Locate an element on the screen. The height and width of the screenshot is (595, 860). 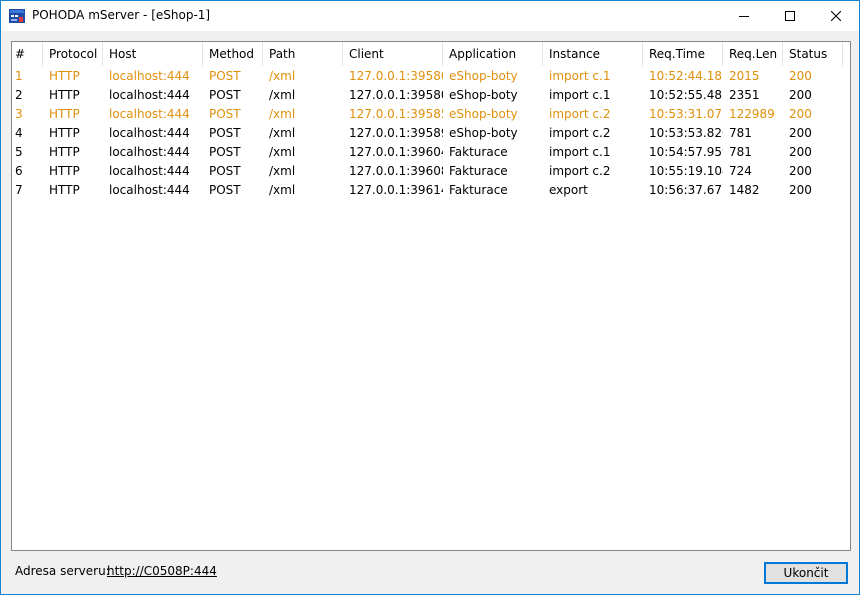
column-header-protocol: Protocol is located at coordinates (73, 54).